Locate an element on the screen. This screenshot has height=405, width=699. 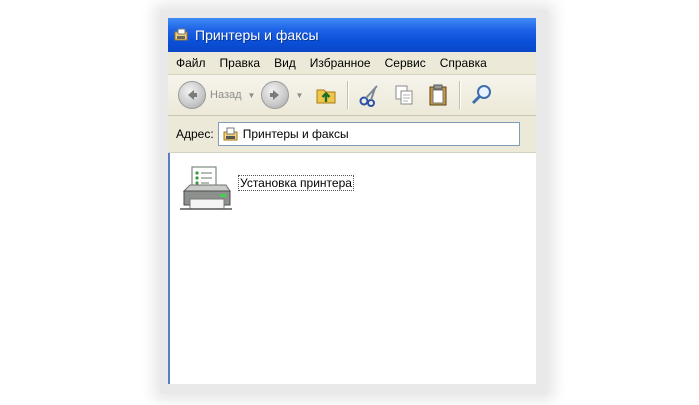
paste-icon is located at coordinates (438, 95).